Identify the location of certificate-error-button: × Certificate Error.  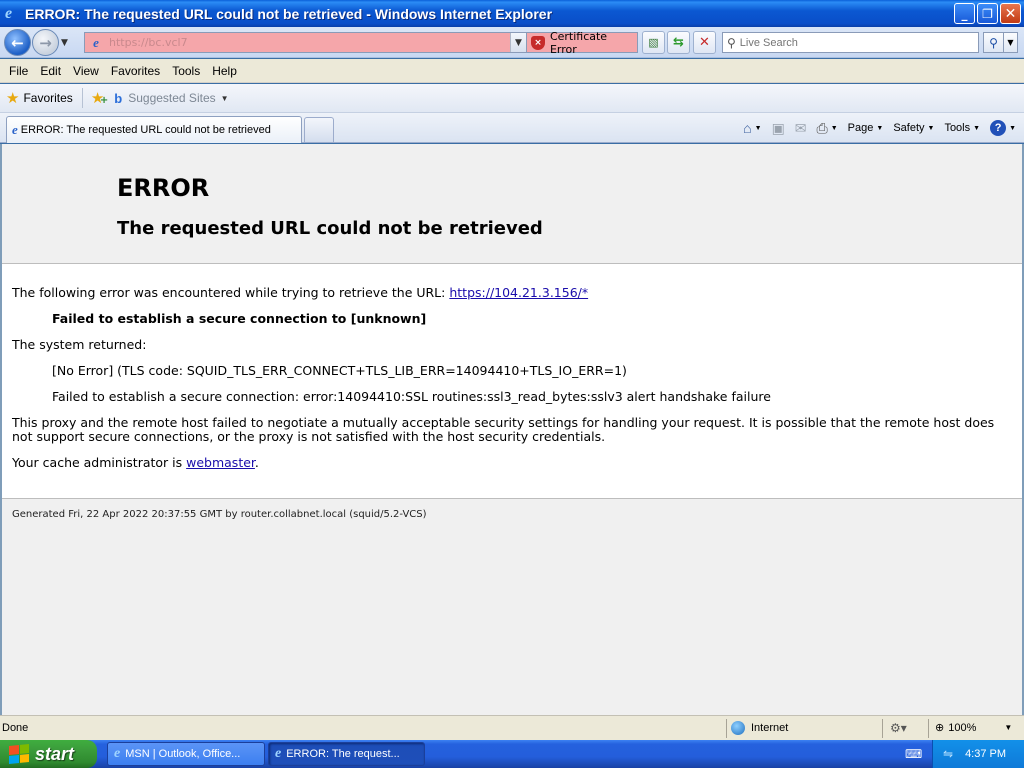
(582, 42).